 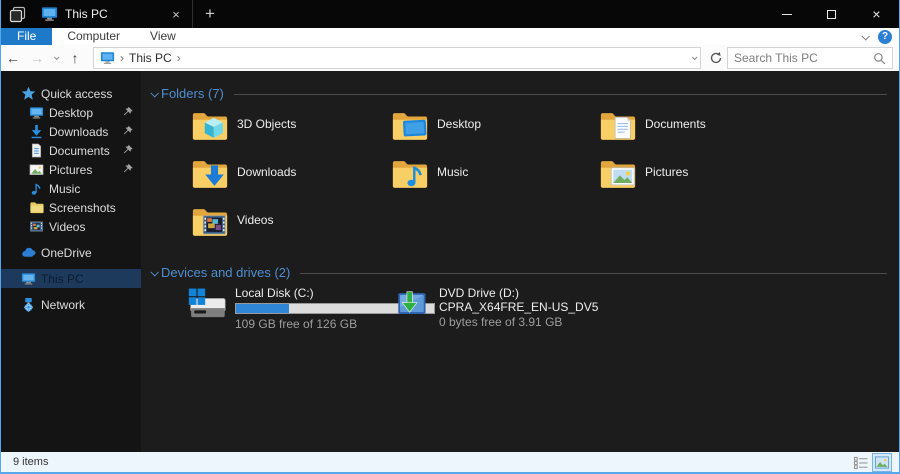 What do you see at coordinates (79, 150) in the screenshot?
I see `sidebar-item-label: Documents` at bounding box center [79, 150].